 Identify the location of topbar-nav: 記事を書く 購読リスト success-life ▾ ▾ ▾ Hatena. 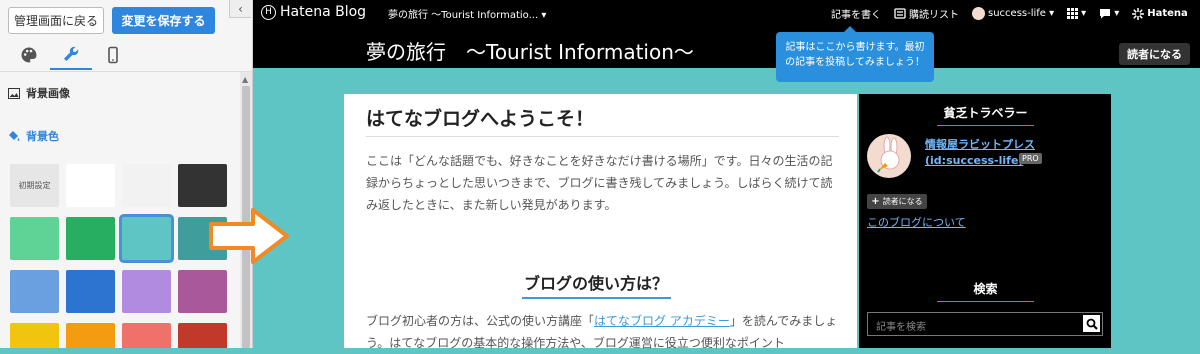
(1009, 13).